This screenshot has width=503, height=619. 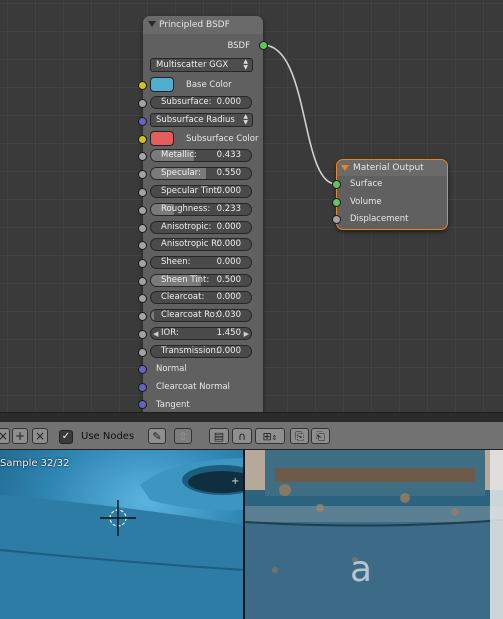 I want to click on pin-button: ✎, so click(x=157, y=436).